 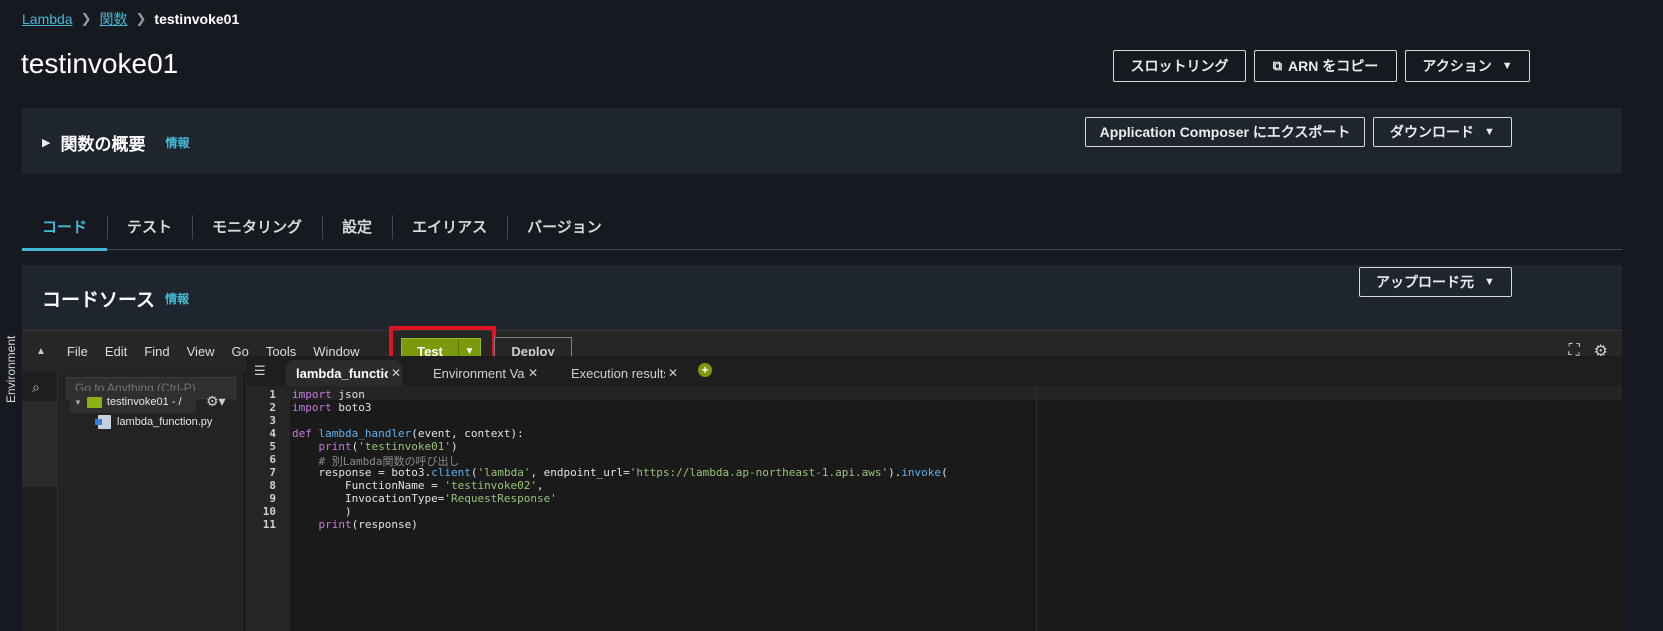 What do you see at coordinates (103, 144) in the screenshot?
I see `function-overview-title: 関数の概要` at bounding box center [103, 144].